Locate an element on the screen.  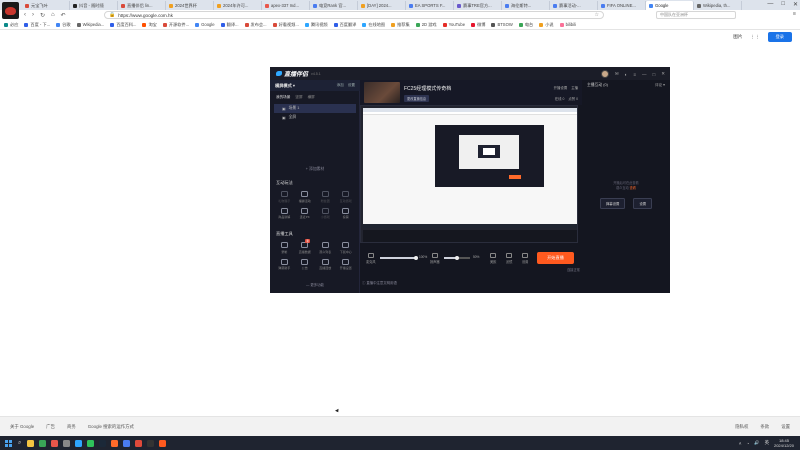
tray-arrow-icon: ˄ is located at coordinates (740, 443).